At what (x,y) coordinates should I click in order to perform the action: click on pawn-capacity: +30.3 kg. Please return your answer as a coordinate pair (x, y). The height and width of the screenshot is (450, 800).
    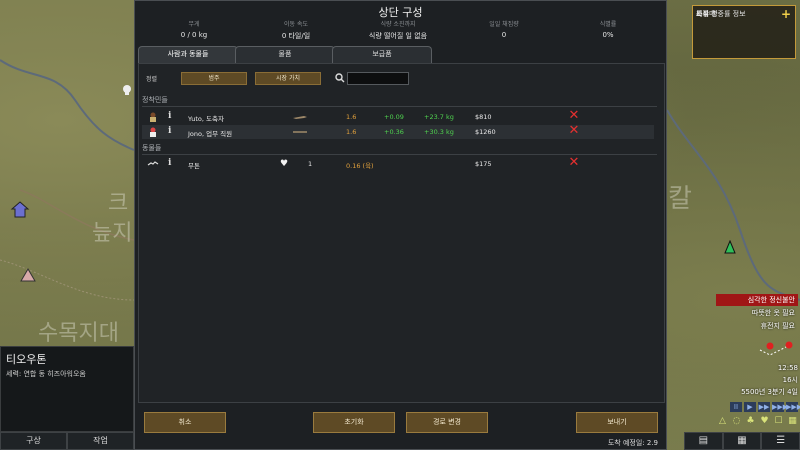
    Looking at the image, I should click on (439, 132).